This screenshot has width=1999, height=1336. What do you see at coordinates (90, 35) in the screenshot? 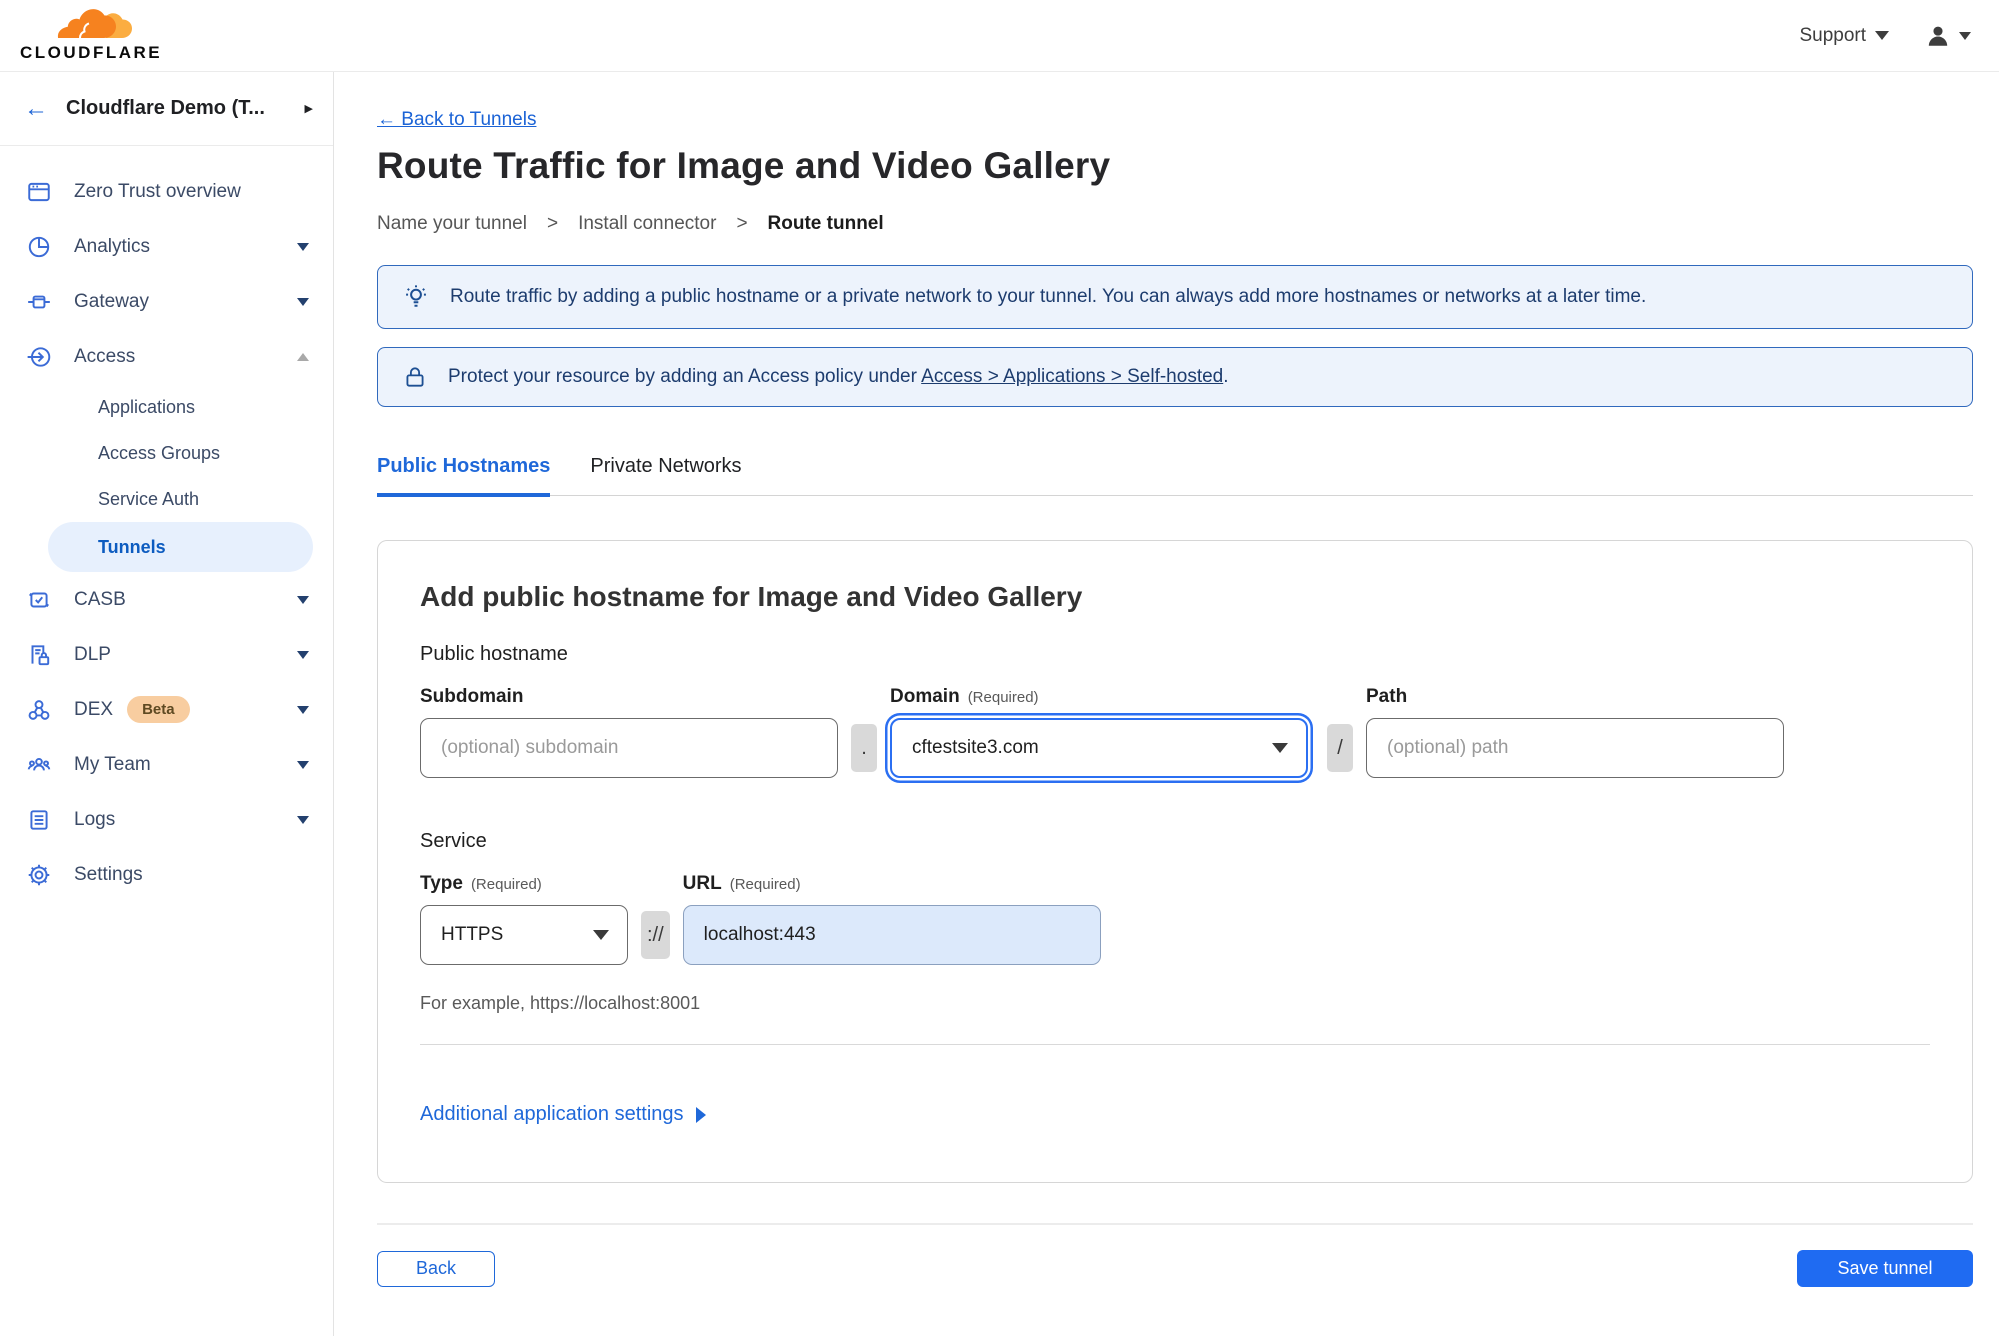
I see `cloudflare-logo: CLOUDFLARE` at bounding box center [90, 35].